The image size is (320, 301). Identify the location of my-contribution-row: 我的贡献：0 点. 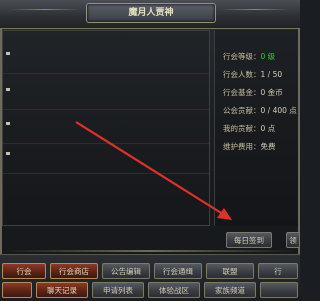
(249, 129).